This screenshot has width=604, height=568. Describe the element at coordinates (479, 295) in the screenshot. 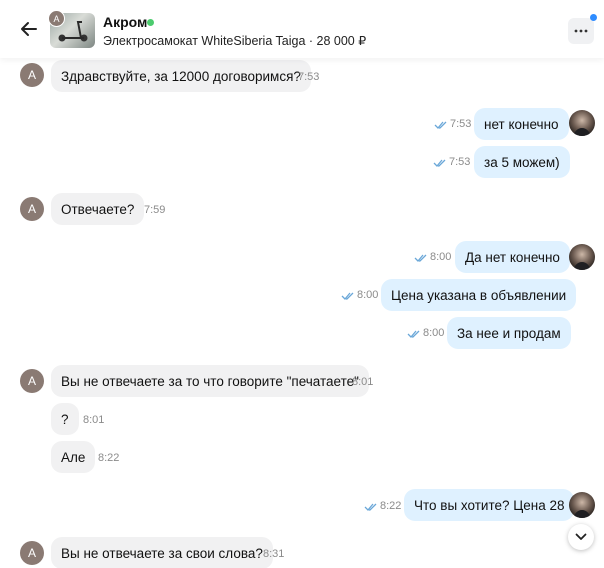

I see `message-bubble-outgoing: Цена указана в объявлении` at that location.